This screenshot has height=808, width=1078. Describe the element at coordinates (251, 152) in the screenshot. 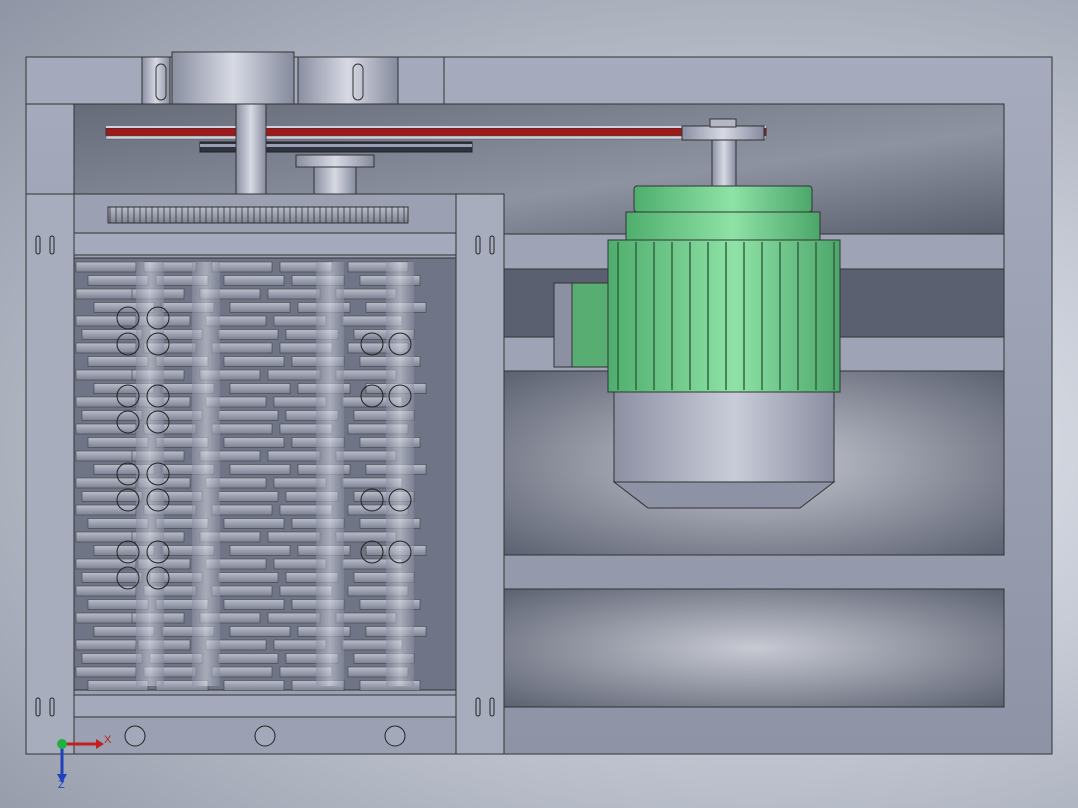

I see `cutter-shaft-left` at that location.